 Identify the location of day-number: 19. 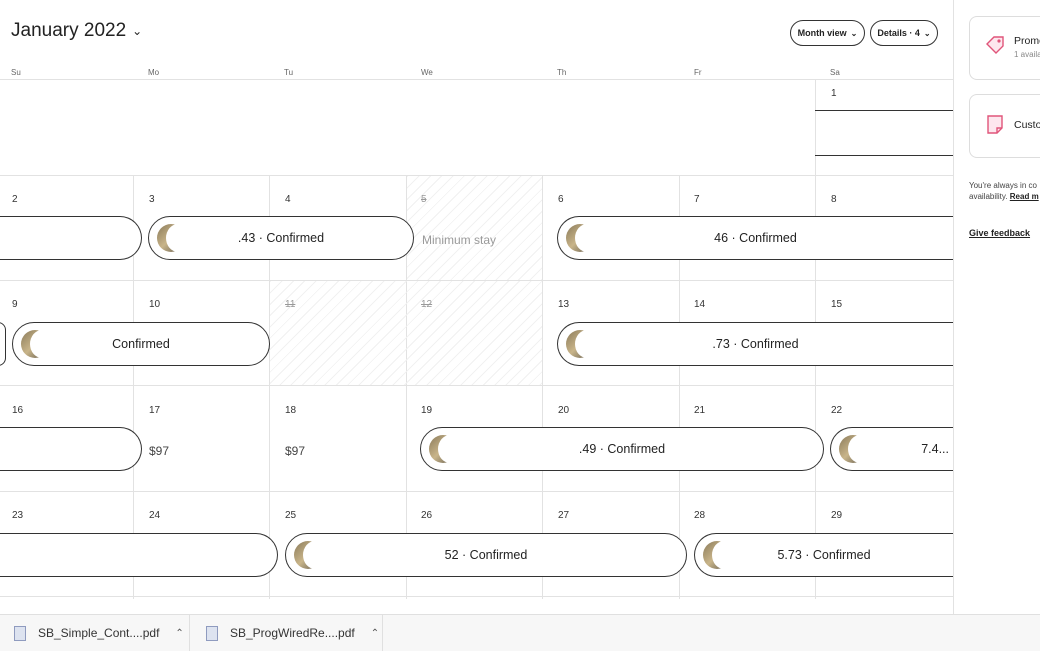
(426, 410).